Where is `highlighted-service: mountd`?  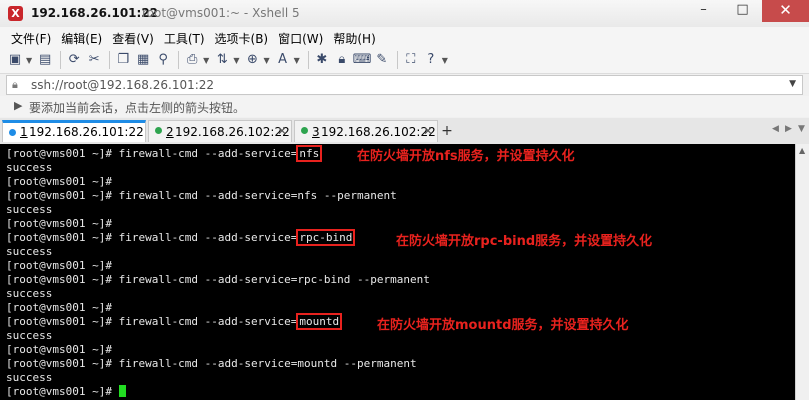
highlighted-service: mountd is located at coordinates (319, 321).